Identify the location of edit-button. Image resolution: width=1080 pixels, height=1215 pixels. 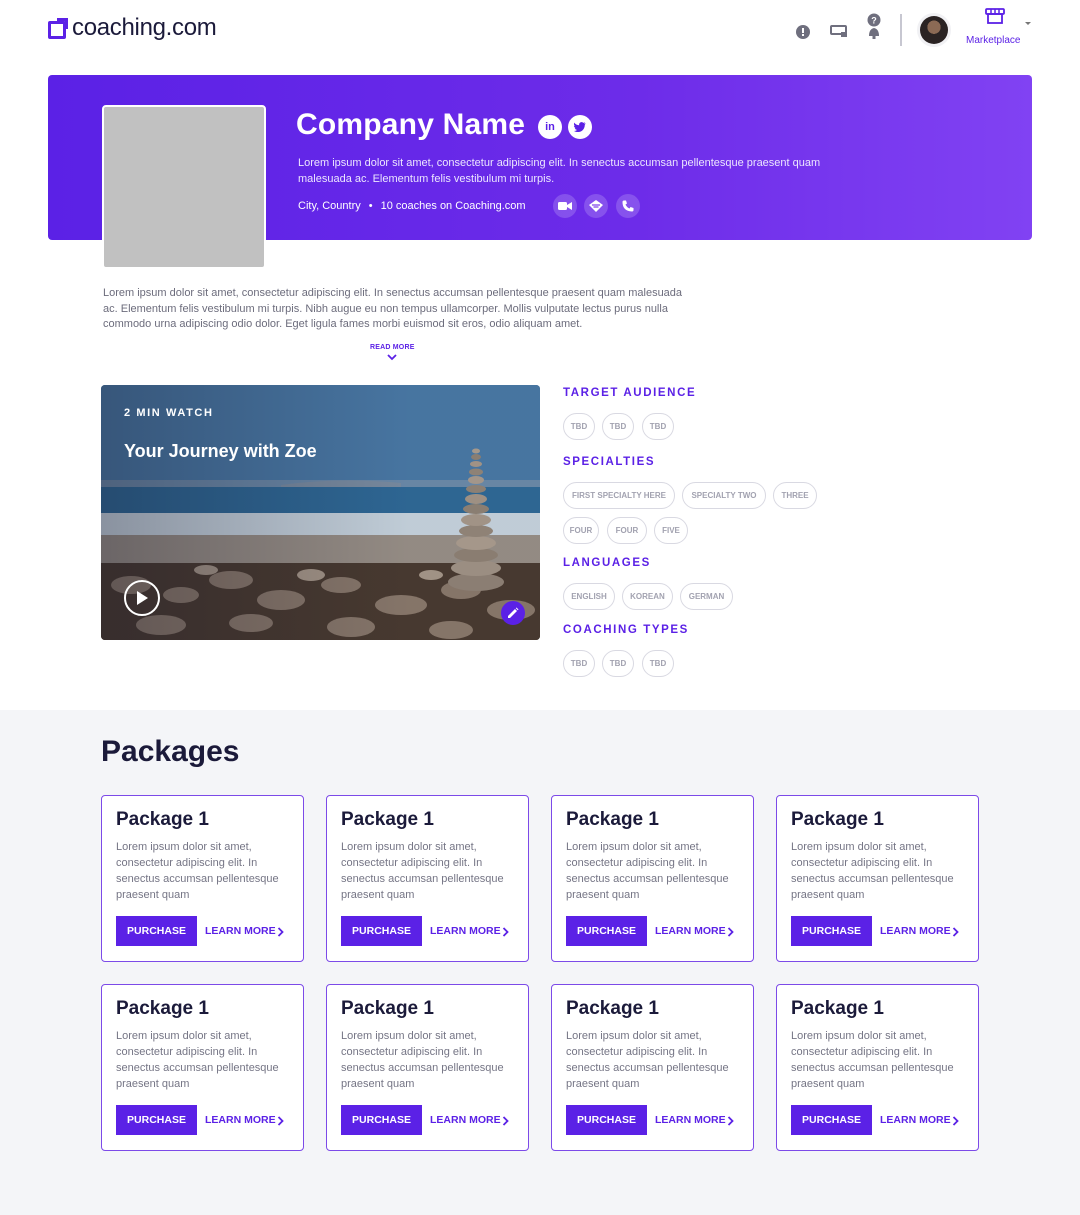
(513, 613).